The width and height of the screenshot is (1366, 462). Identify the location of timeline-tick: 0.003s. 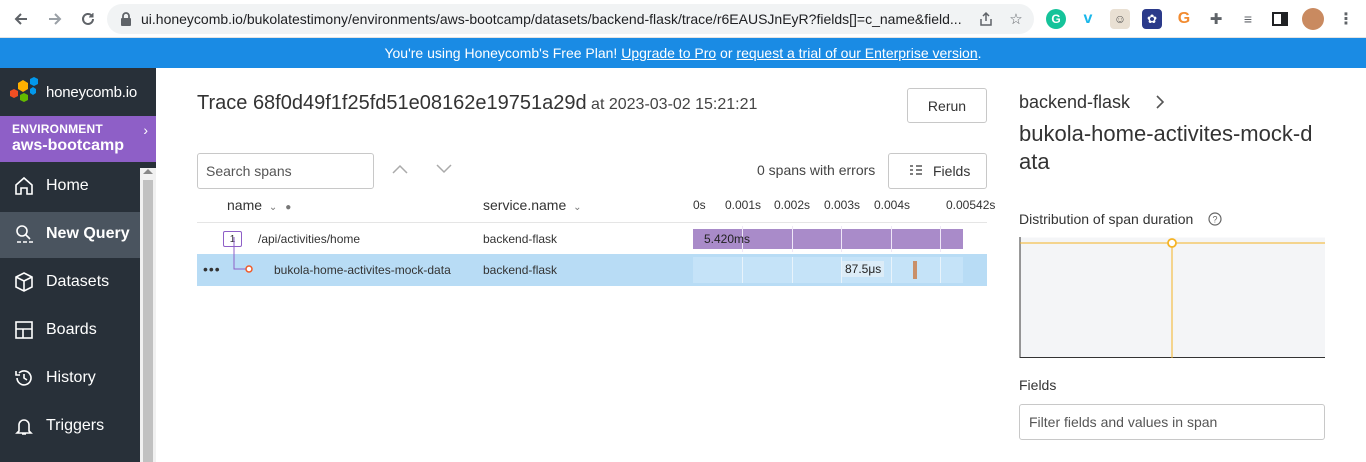
(842, 205).